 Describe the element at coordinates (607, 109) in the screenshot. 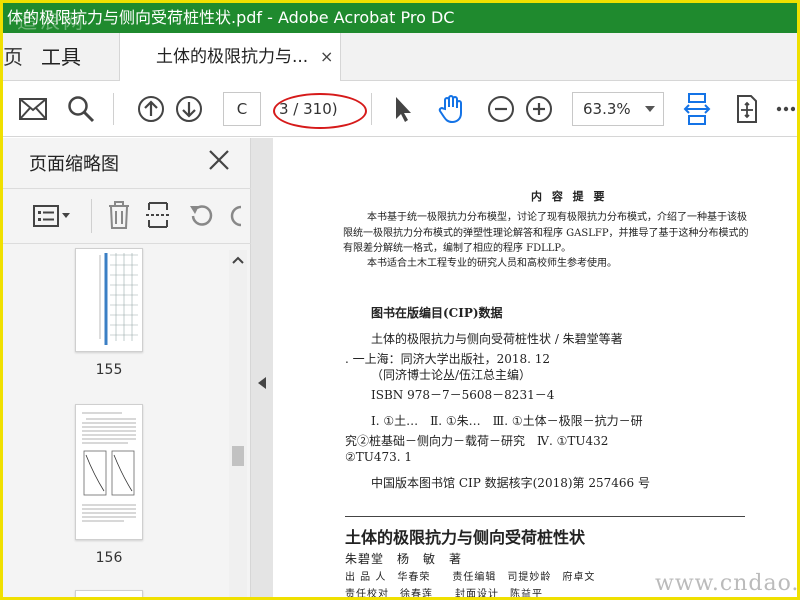

I see `zoom-level-value: 63.3%` at that location.